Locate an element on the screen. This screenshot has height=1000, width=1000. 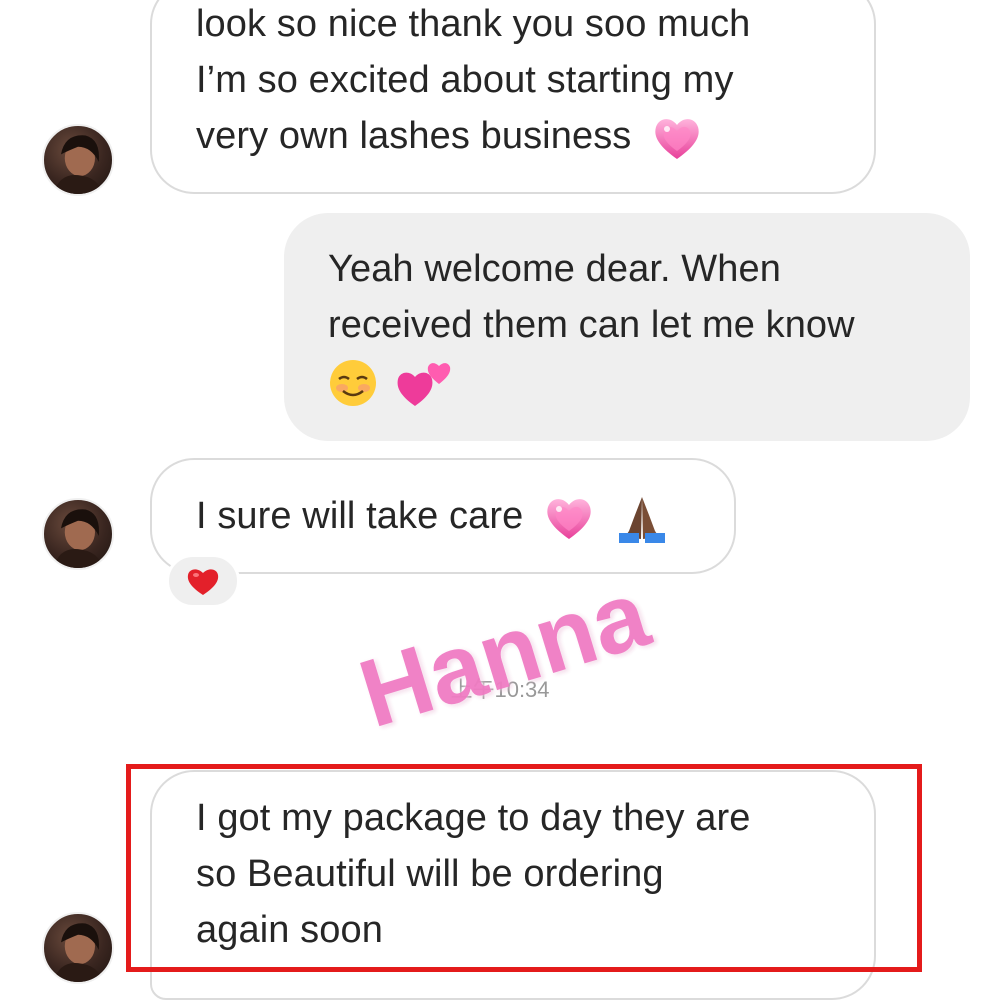
folded-hands-icon is located at coordinates (641, 519).